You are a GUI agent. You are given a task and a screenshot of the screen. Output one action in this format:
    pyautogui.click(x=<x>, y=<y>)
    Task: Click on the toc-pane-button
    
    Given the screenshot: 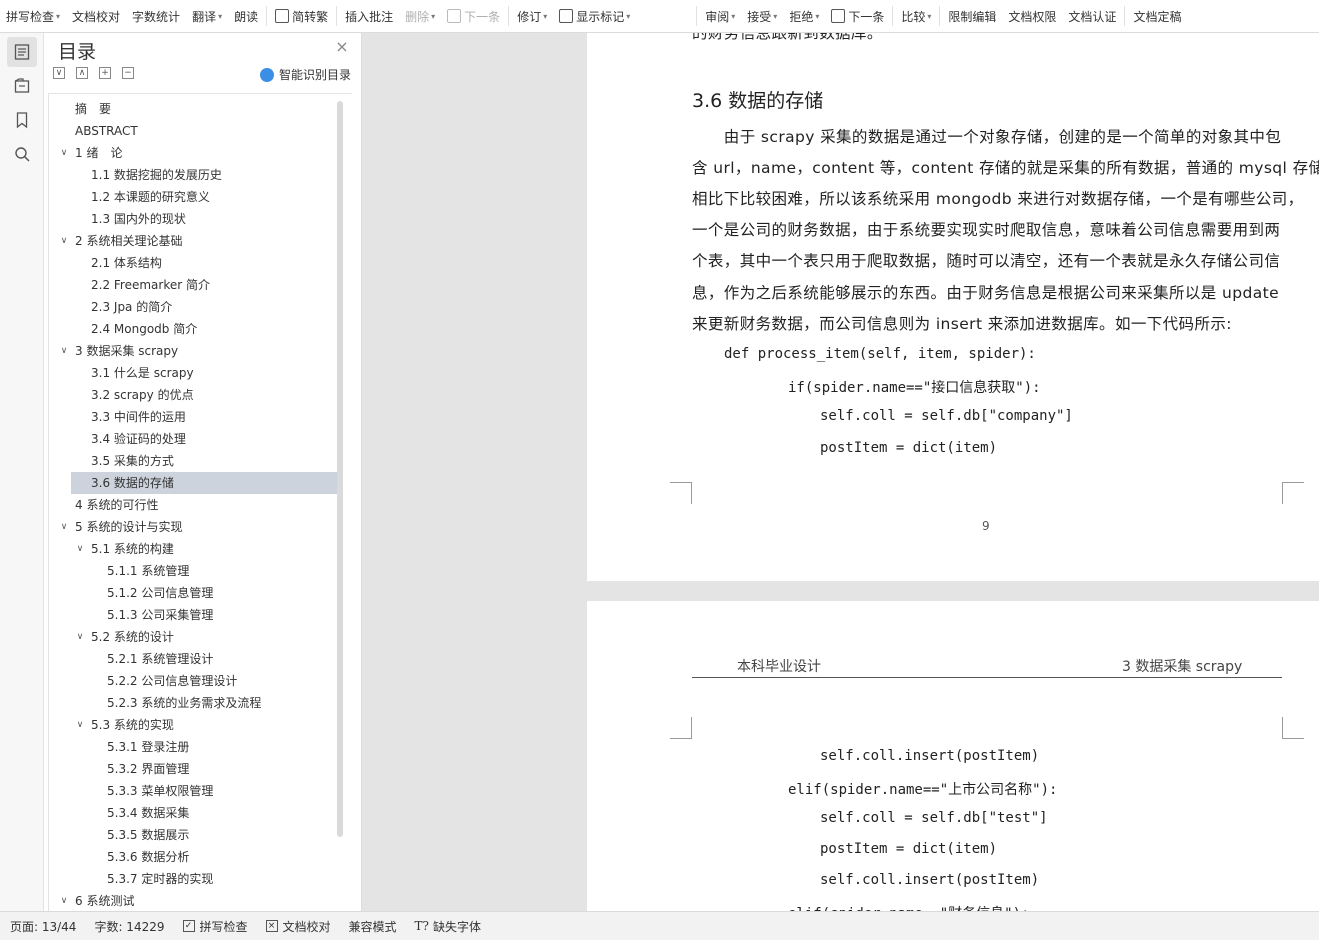 What is the action you would take?
    pyautogui.click(x=22, y=52)
    